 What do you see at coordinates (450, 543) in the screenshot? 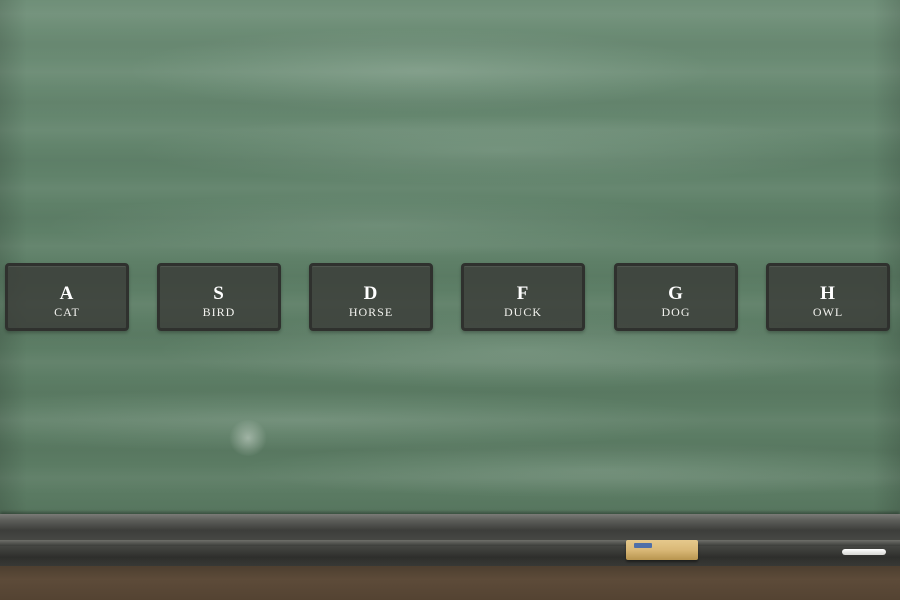
I see `chalk-tray-lip` at bounding box center [450, 543].